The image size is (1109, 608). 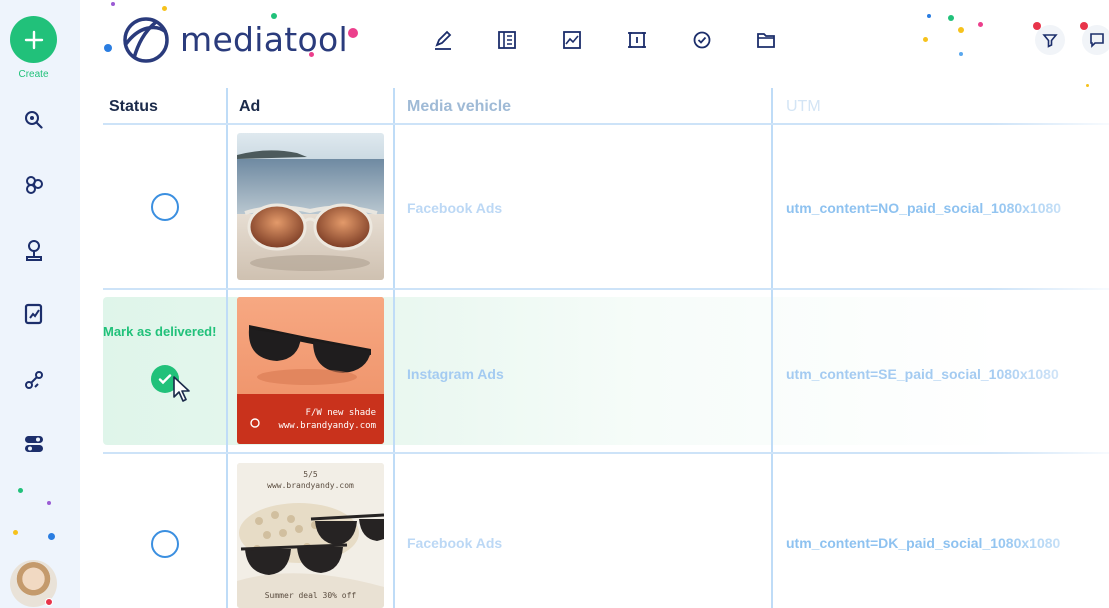 What do you see at coordinates (136, 40) in the screenshot?
I see `logo-mark-icon` at bounding box center [136, 40].